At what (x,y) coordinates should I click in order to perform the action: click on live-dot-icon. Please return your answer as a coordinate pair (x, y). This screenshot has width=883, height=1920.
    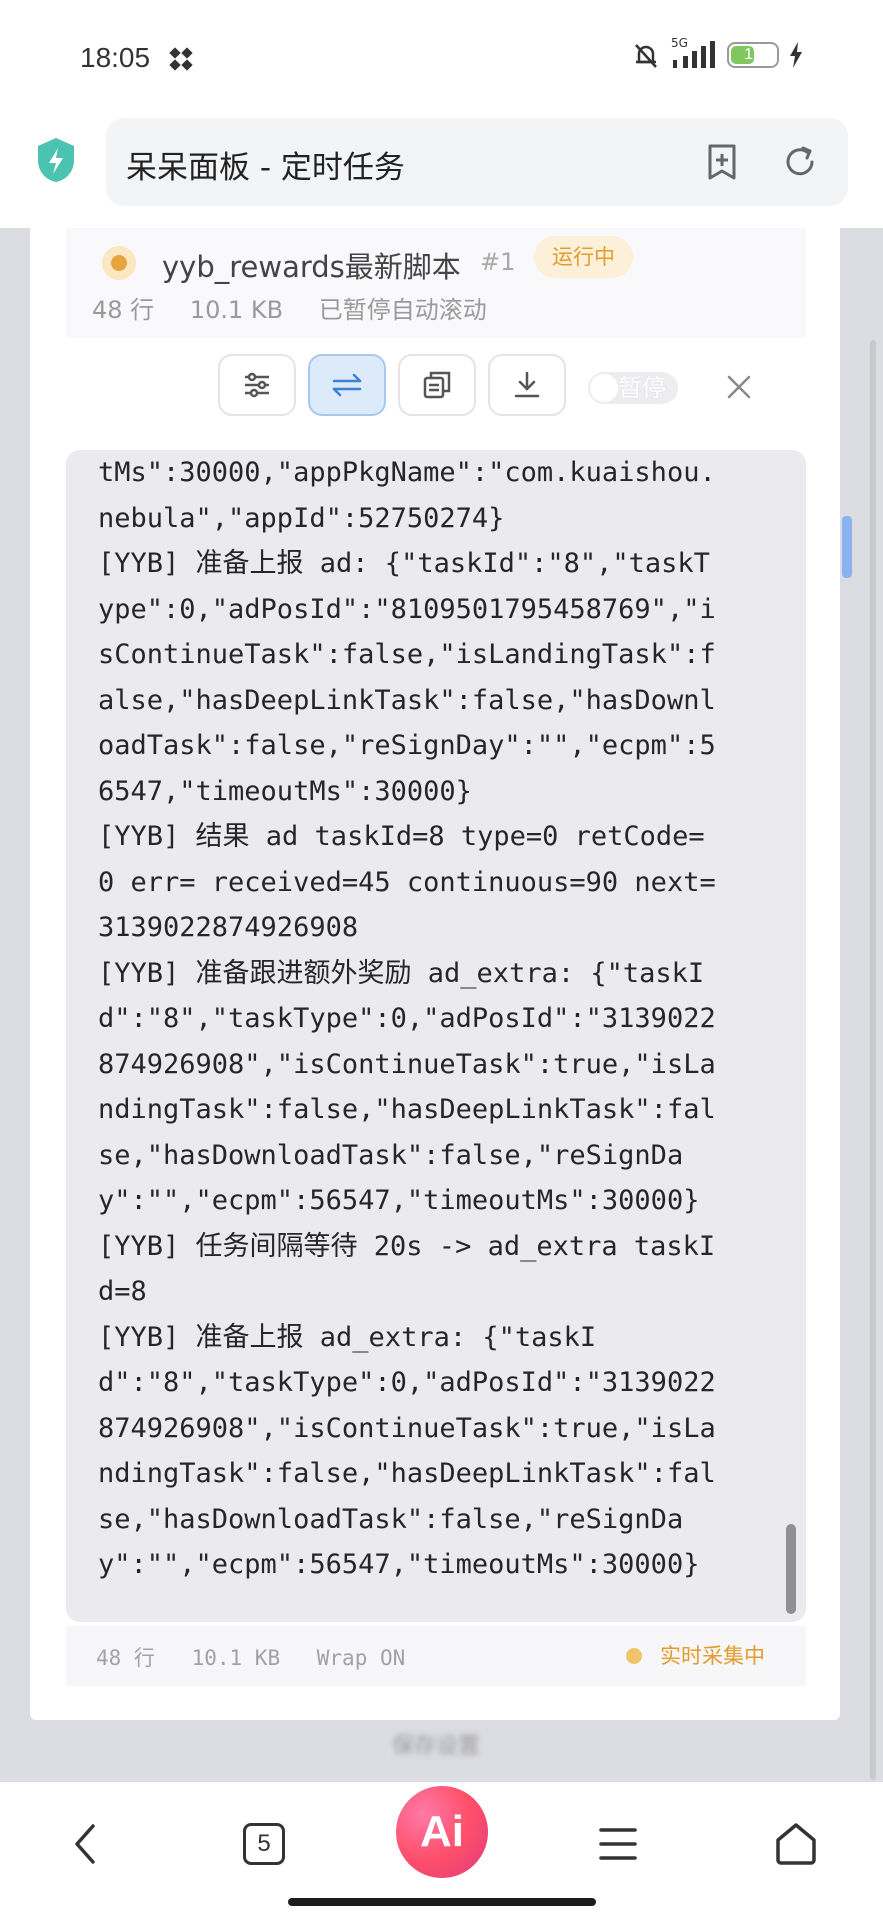
    Looking at the image, I should click on (634, 1656).